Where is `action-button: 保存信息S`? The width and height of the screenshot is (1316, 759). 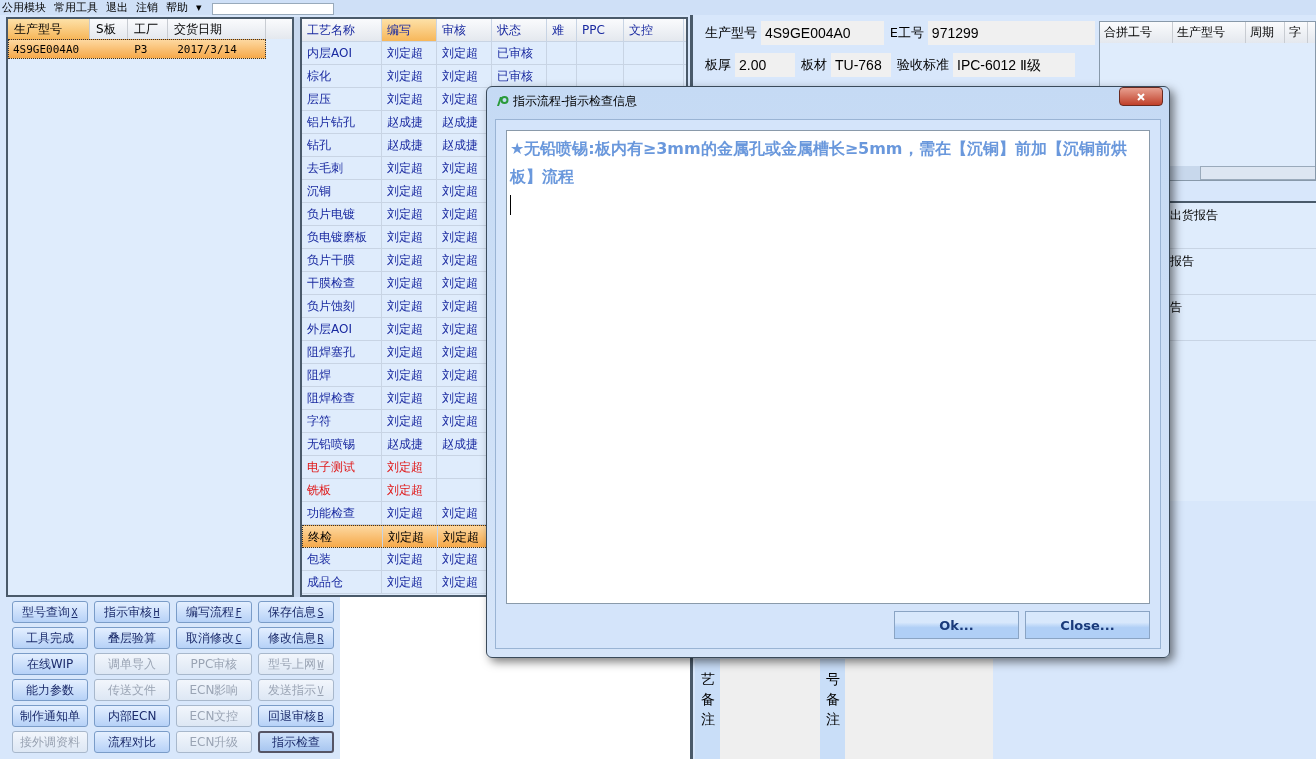 action-button: 保存信息S is located at coordinates (296, 612).